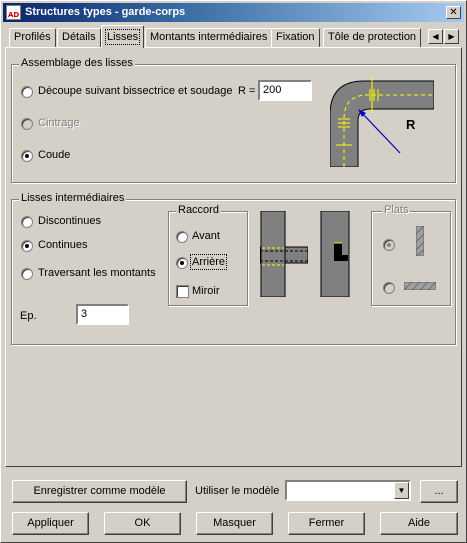 Image resolution: width=467 pixels, height=543 pixels. Describe the element at coordinates (419, 523) in the screenshot. I see `help-button: Aide` at that location.